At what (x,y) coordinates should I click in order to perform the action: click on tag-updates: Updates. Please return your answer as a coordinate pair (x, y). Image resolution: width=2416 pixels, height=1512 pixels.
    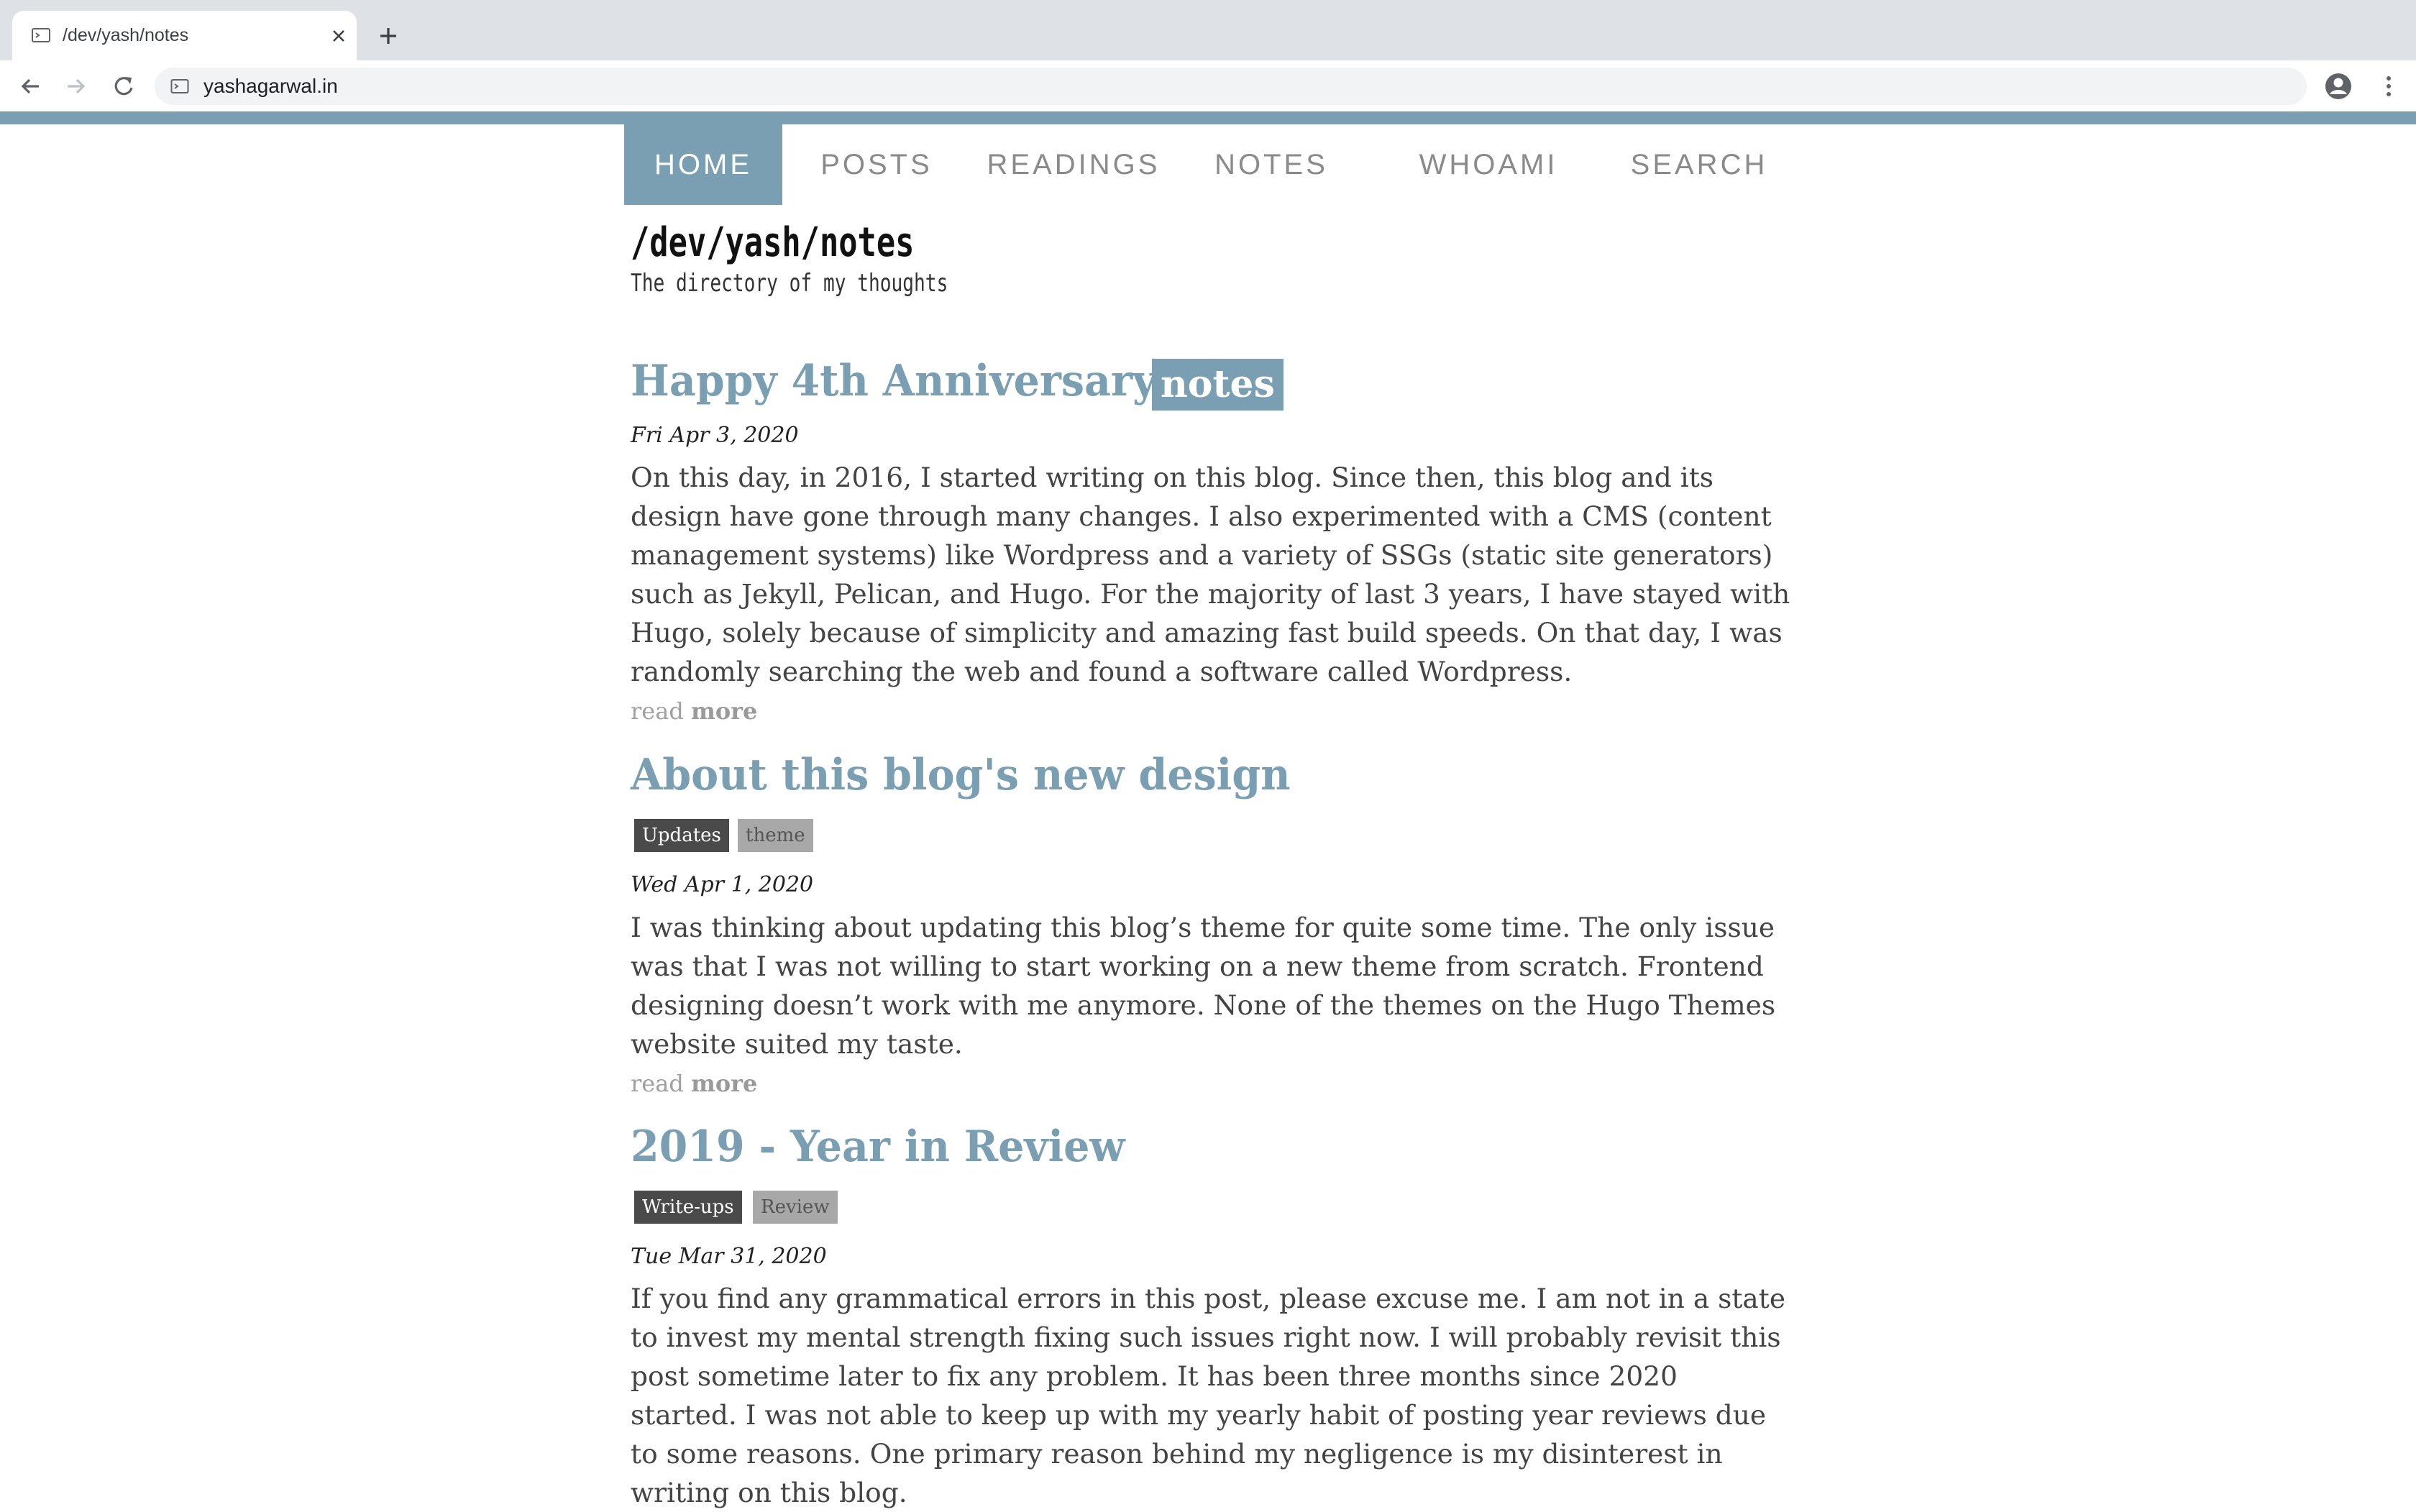
    Looking at the image, I should click on (681, 835).